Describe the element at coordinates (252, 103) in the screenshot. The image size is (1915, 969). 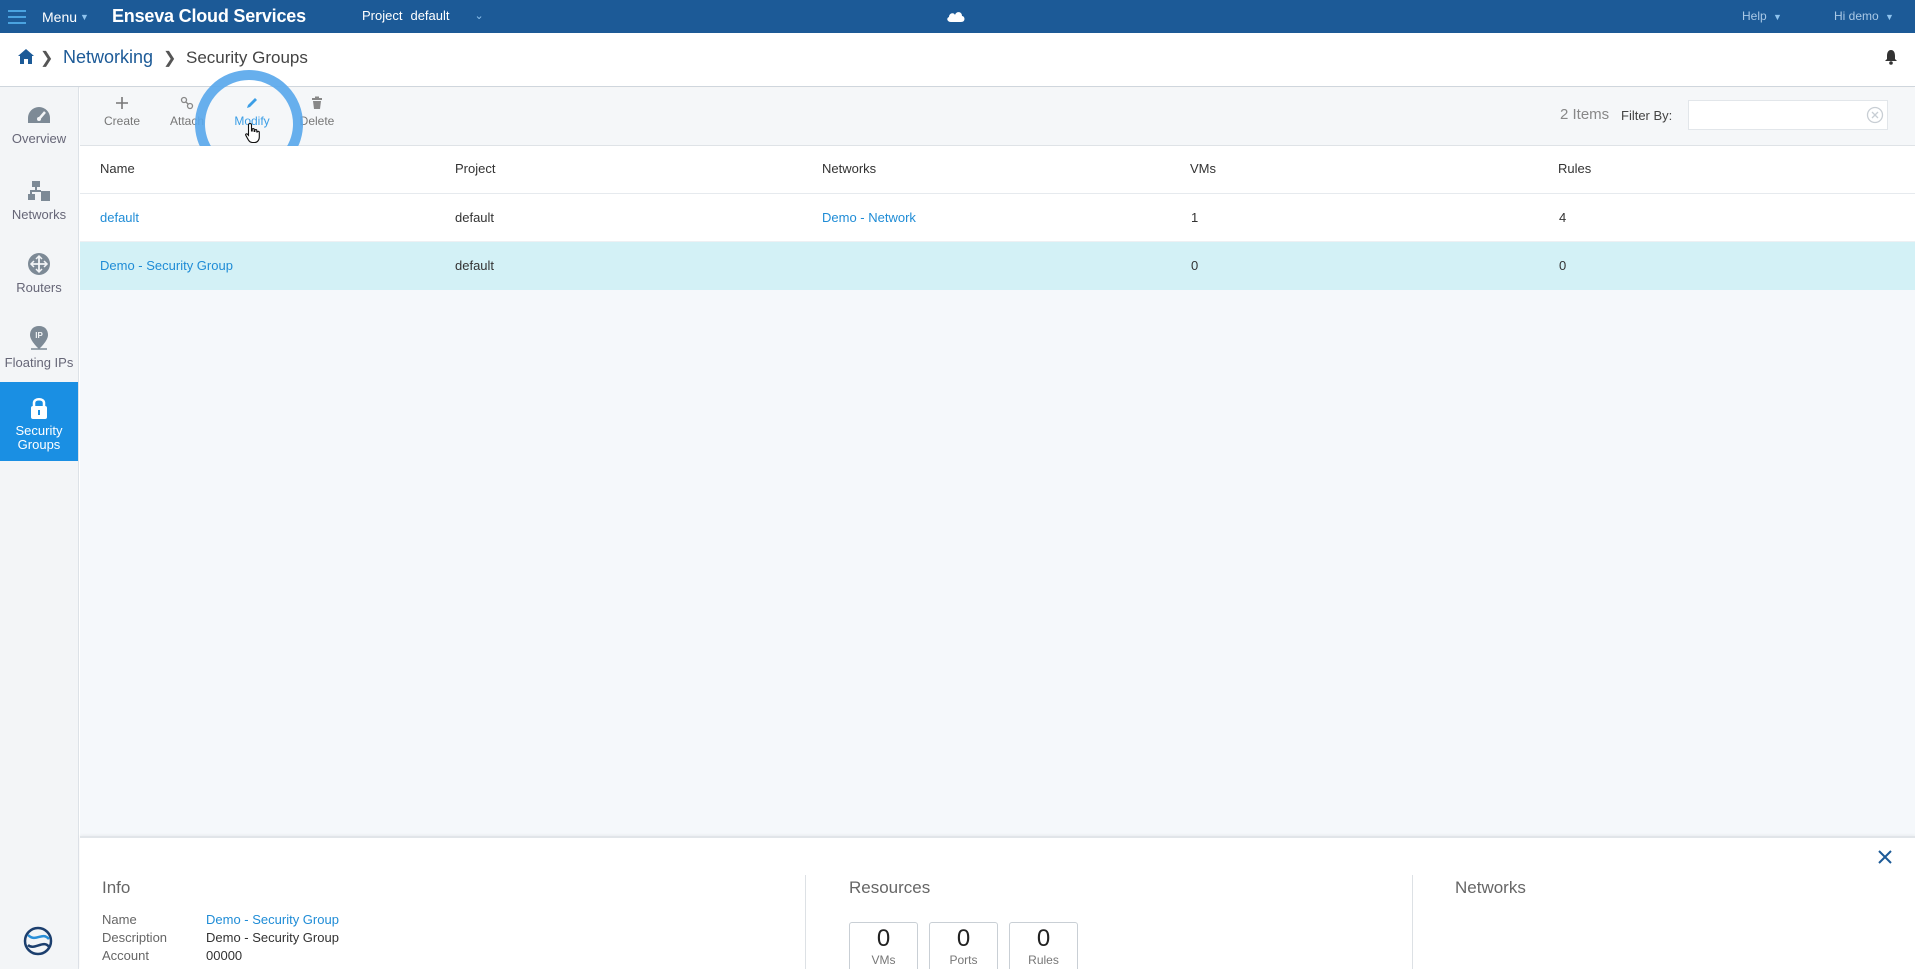
I see `pencil-icon` at that location.